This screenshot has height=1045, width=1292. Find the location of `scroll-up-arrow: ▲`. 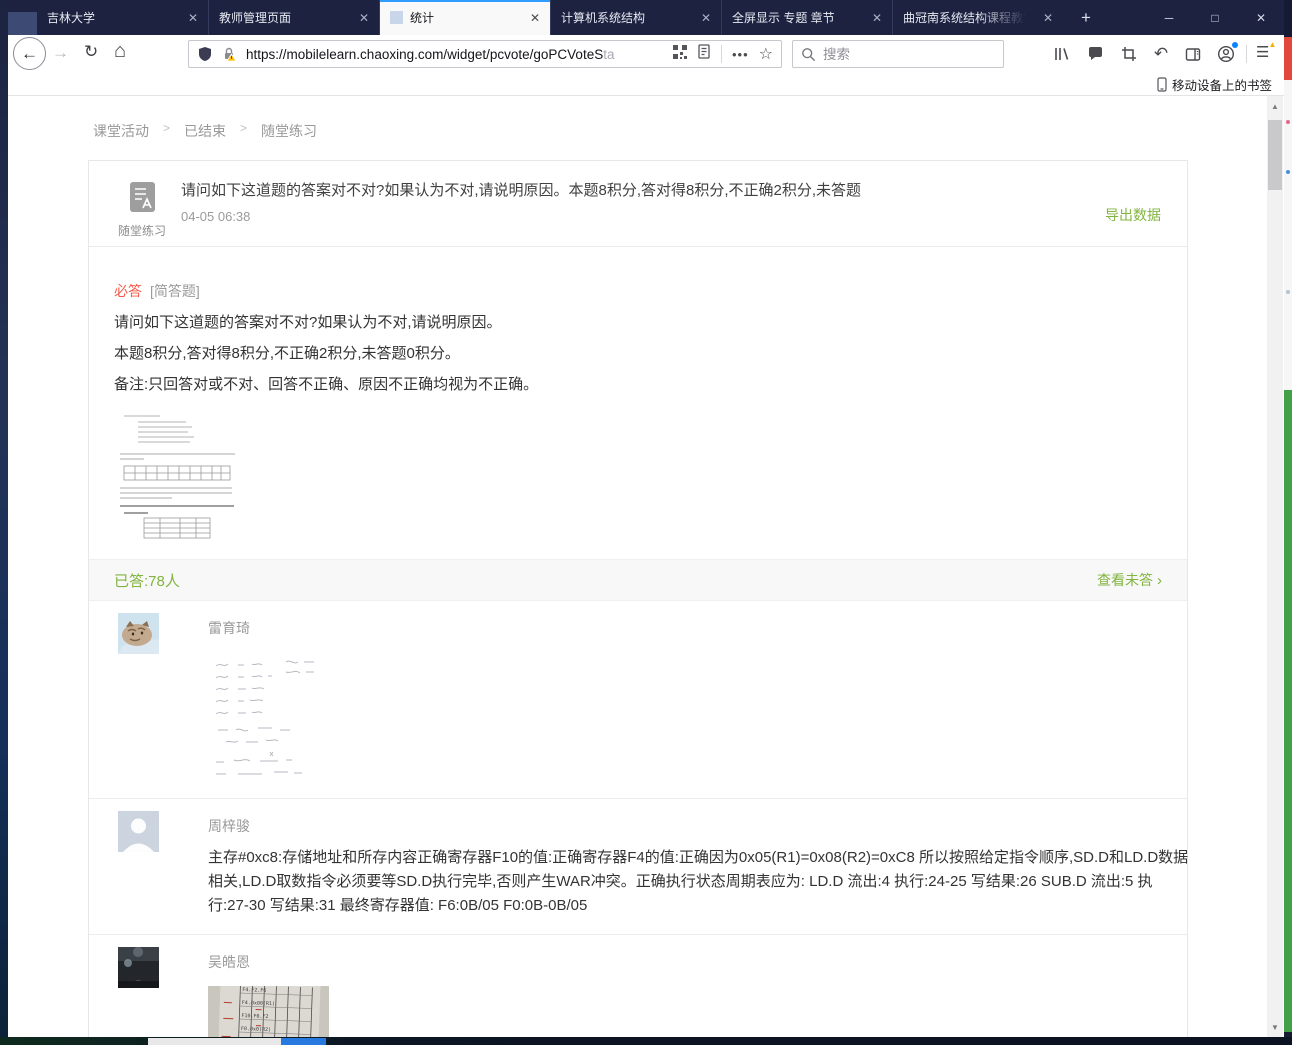

scroll-up-arrow: ▲ is located at coordinates (1275, 106).